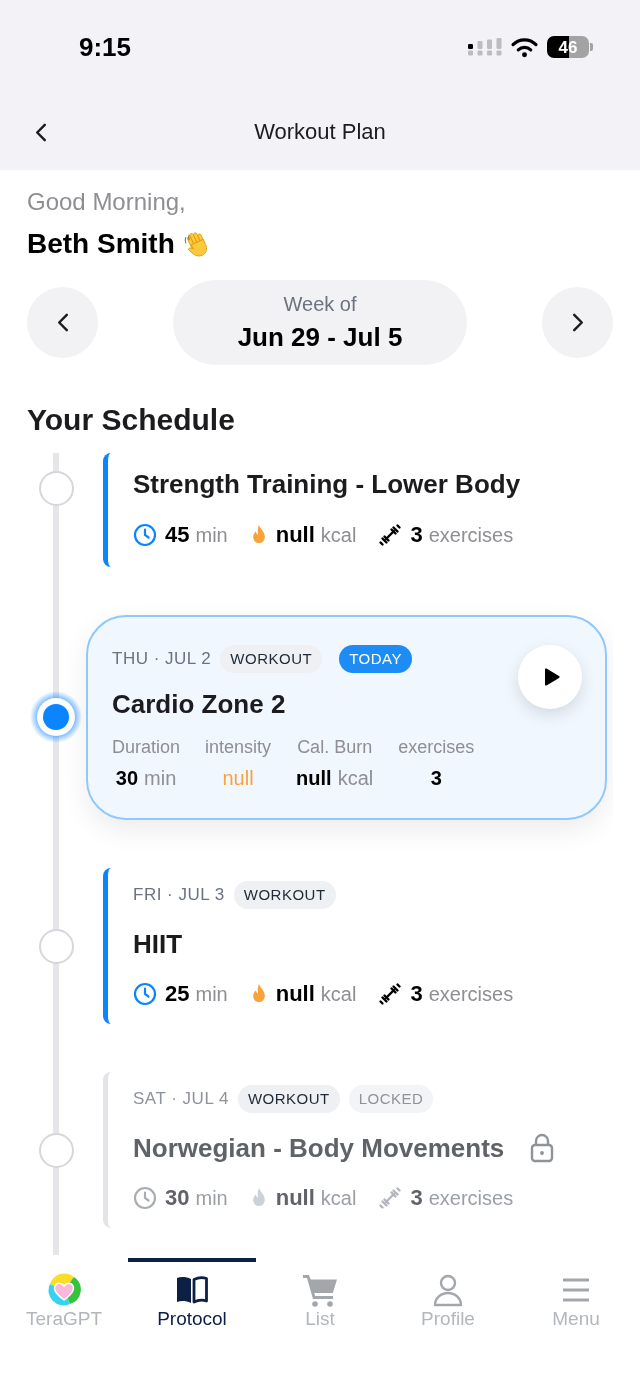 The image size is (640, 1389). What do you see at coordinates (177, 994) in the screenshot?
I see `stat-value: 25` at bounding box center [177, 994].